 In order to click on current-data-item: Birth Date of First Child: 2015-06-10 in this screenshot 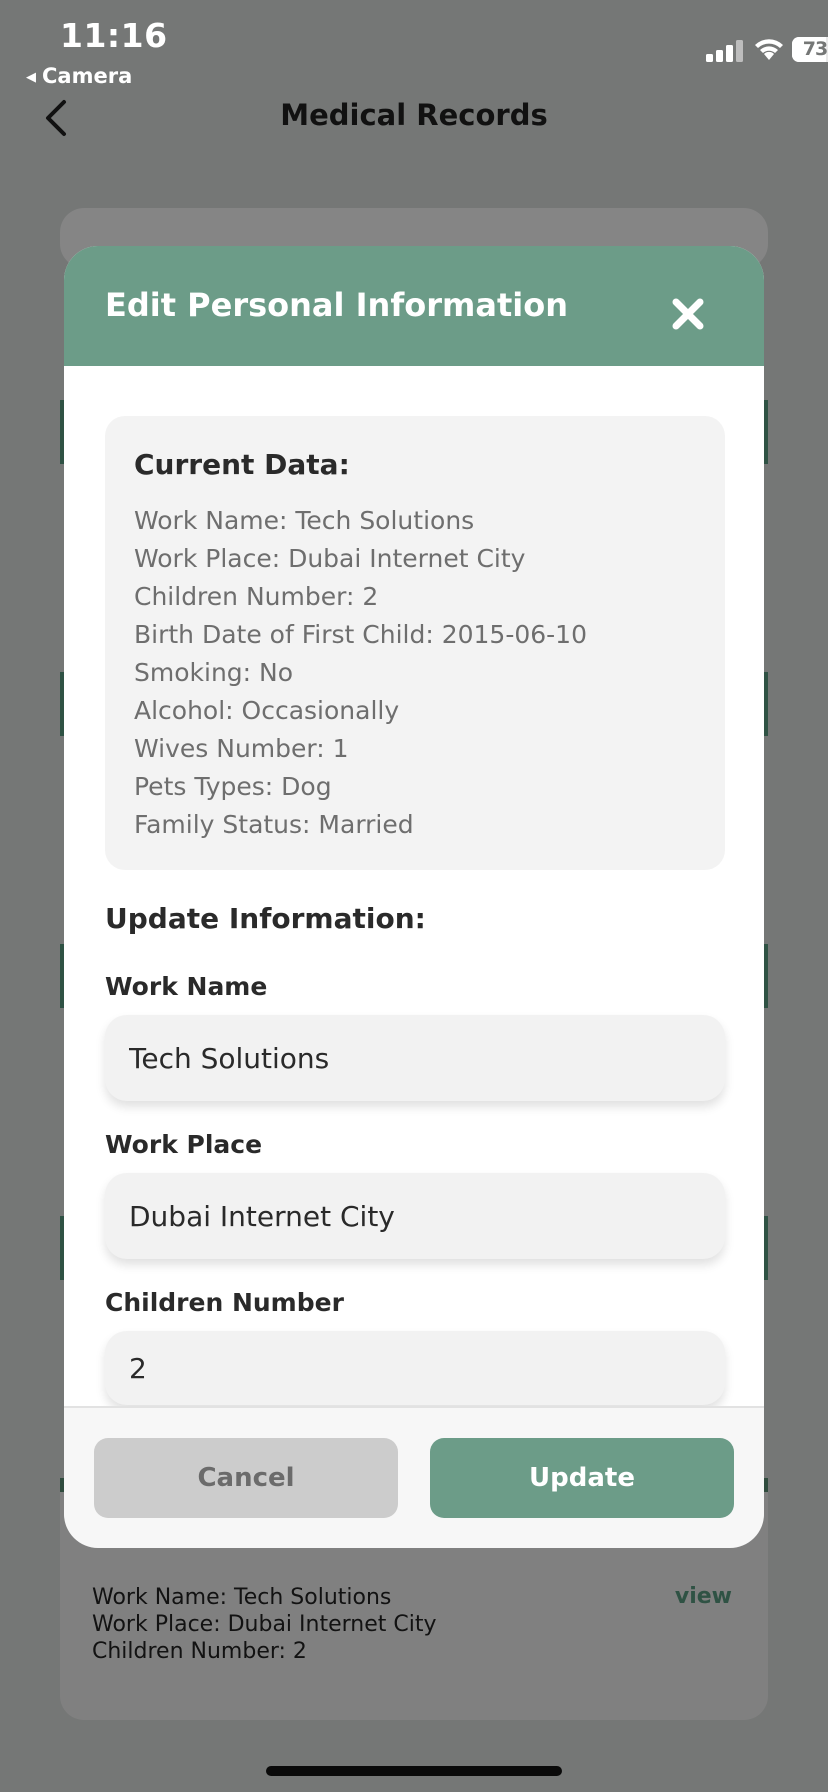, I will do `click(360, 634)`.